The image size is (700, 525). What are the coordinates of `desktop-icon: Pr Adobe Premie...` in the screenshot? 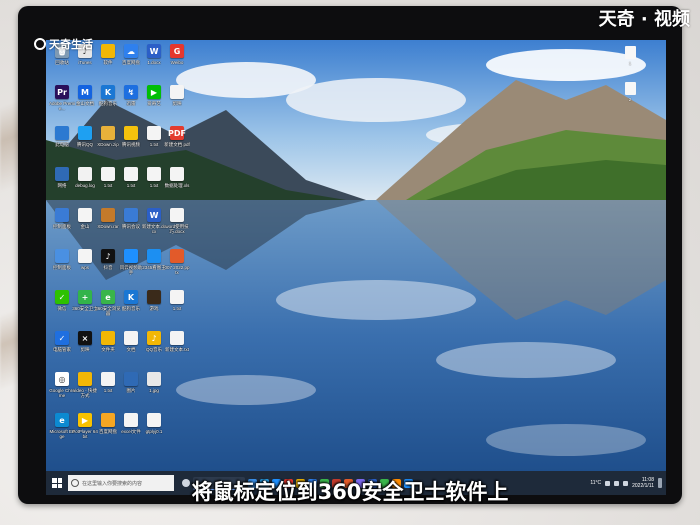 It's located at (62, 104).